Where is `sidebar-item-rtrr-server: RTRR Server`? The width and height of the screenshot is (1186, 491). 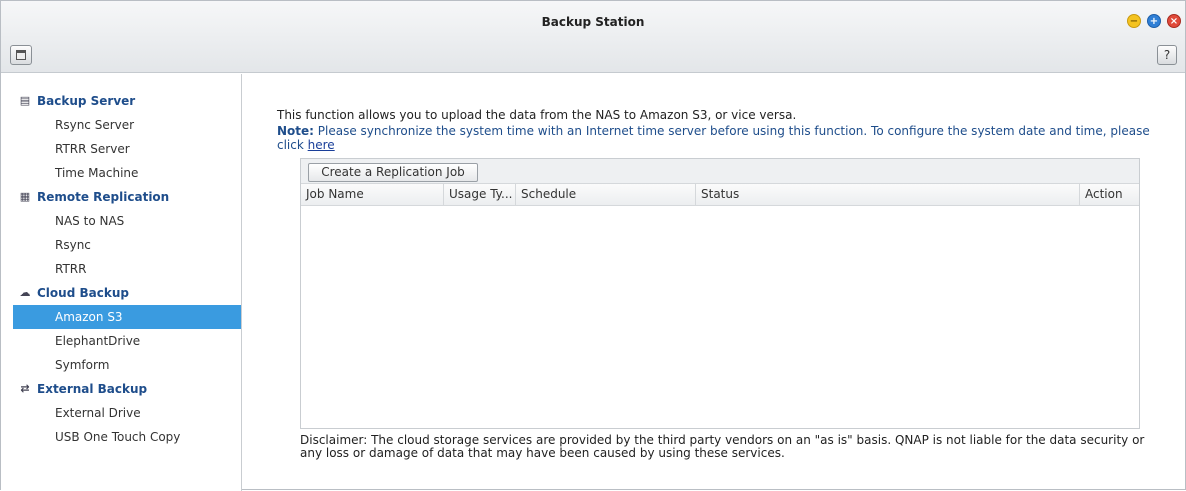 sidebar-item-rtrr-server: RTRR Server is located at coordinates (127, 149).